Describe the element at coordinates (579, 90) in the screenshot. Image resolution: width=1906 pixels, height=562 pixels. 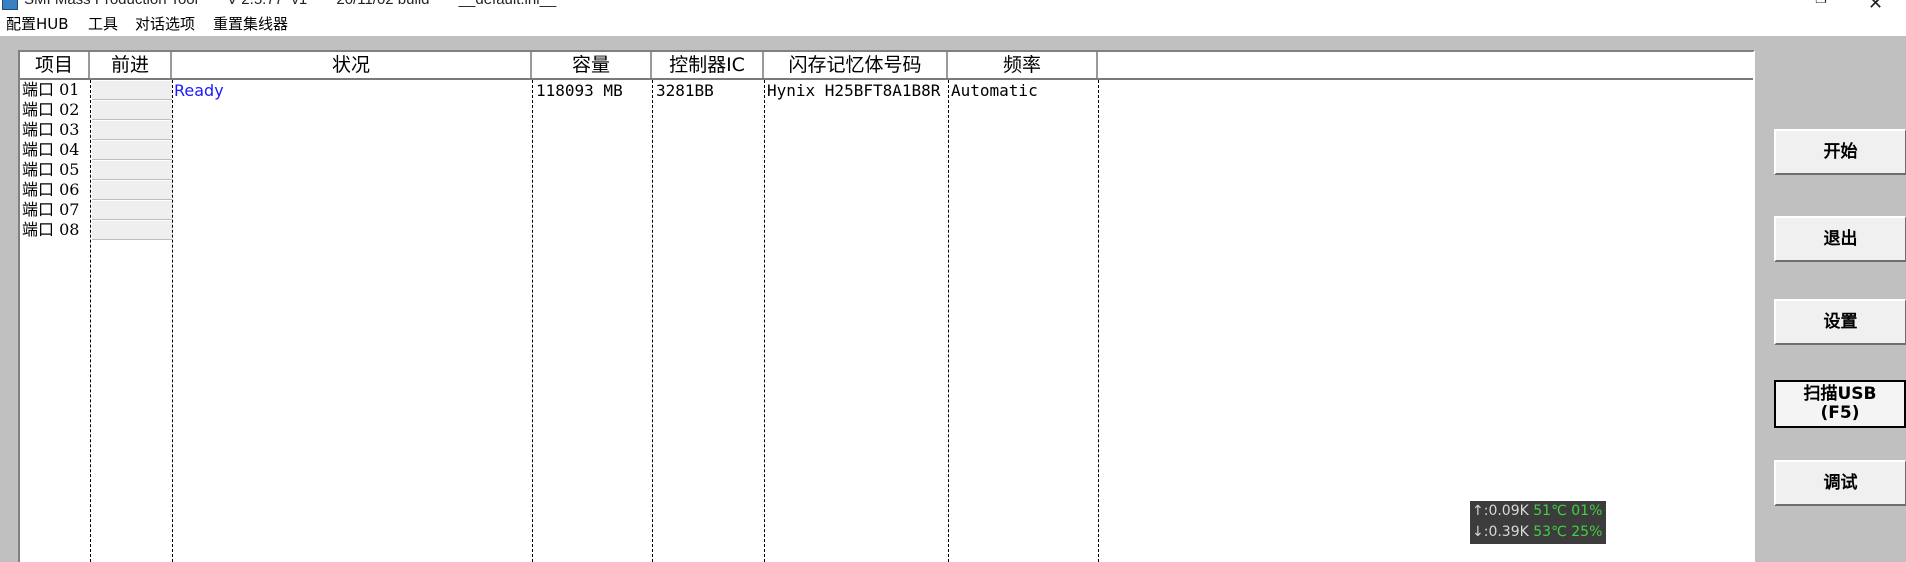
I see `capacity-cell: 118093 MB` at that location.